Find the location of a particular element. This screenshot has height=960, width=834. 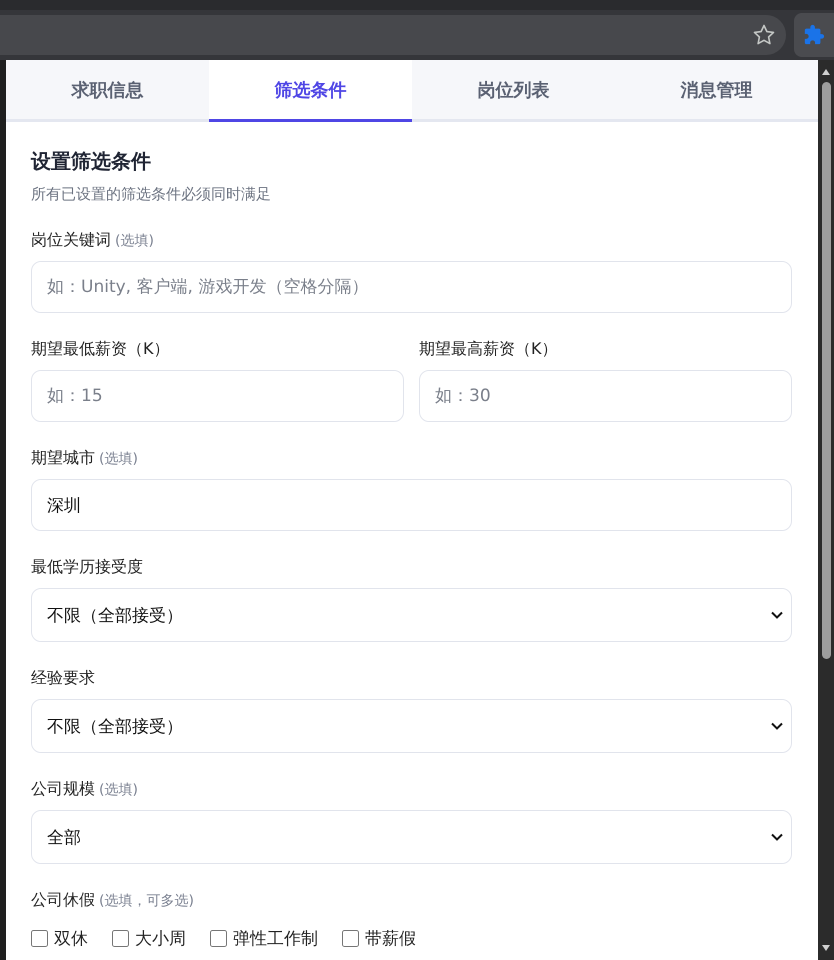

input-field: 如：Unity, 客户端, 游戏开发（空格分隔） is located at coordinates (411, 287).